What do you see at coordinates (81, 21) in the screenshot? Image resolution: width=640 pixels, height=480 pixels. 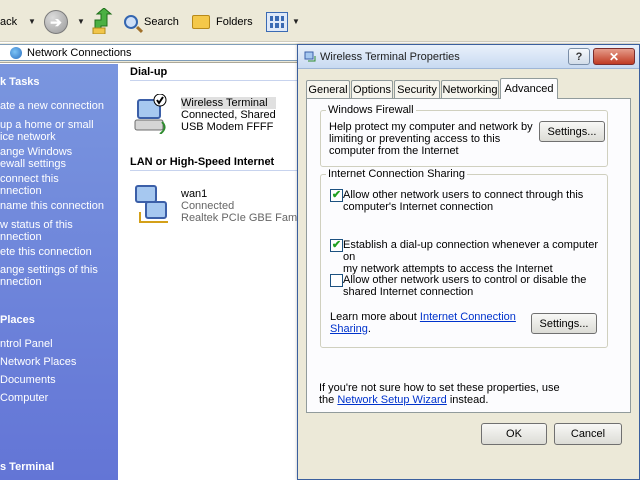 I see `forward-dropdown-icon: ▼` at bounding box center [81, 21].